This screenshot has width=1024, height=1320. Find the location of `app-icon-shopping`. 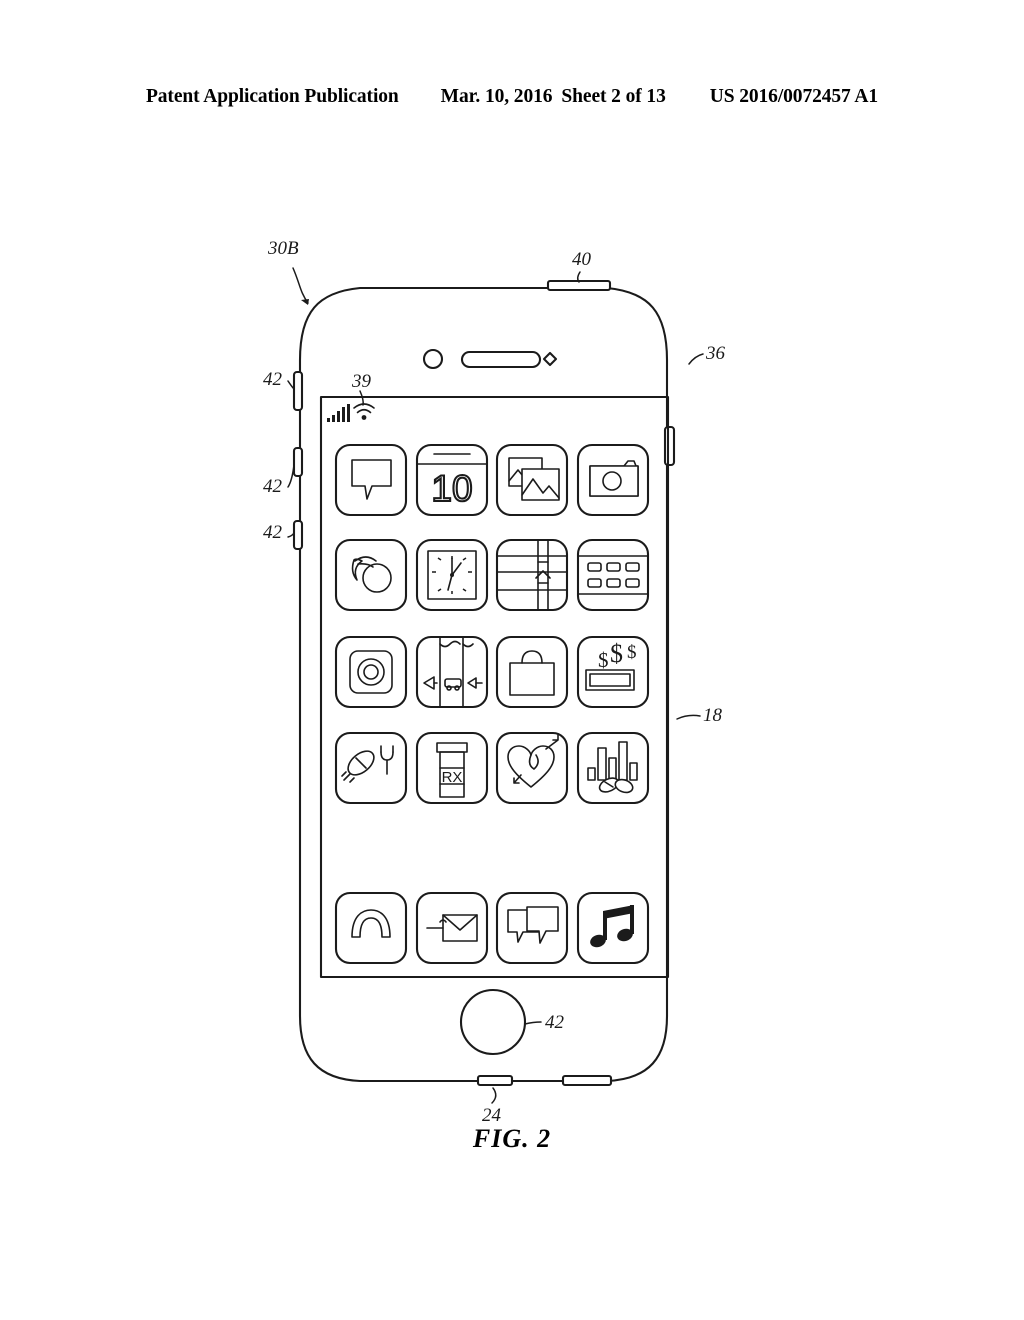

app-icon-shopping is located at coordinates (532, 672).